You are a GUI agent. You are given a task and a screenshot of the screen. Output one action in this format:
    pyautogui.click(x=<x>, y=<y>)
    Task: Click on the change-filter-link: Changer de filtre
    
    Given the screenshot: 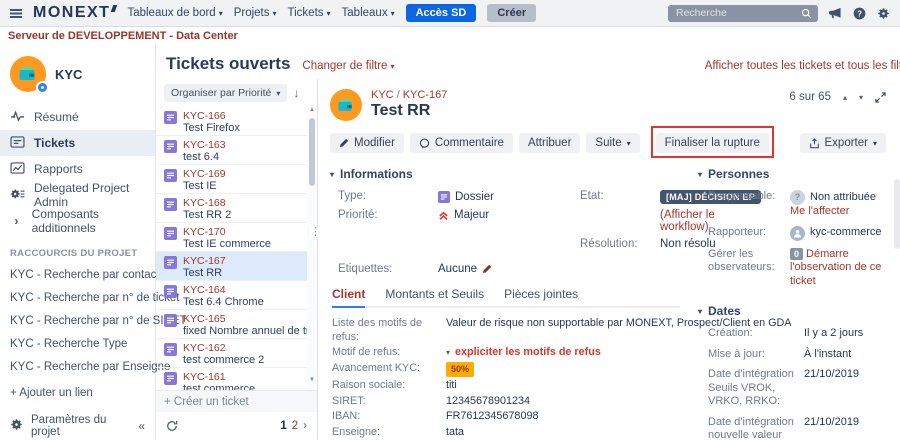 What is the action you would take?
    pyautogui.click(x=348, y=66)
    